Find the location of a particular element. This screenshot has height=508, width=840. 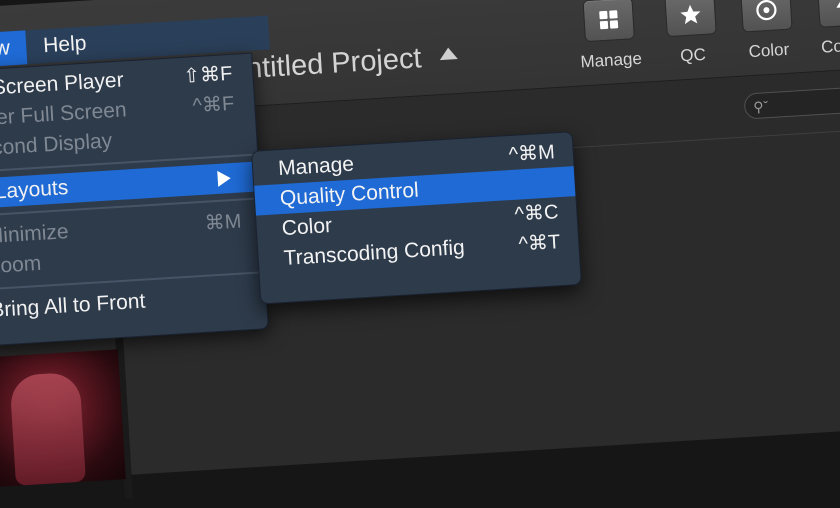

media-thumbnail is located at coordinates (63, 418).